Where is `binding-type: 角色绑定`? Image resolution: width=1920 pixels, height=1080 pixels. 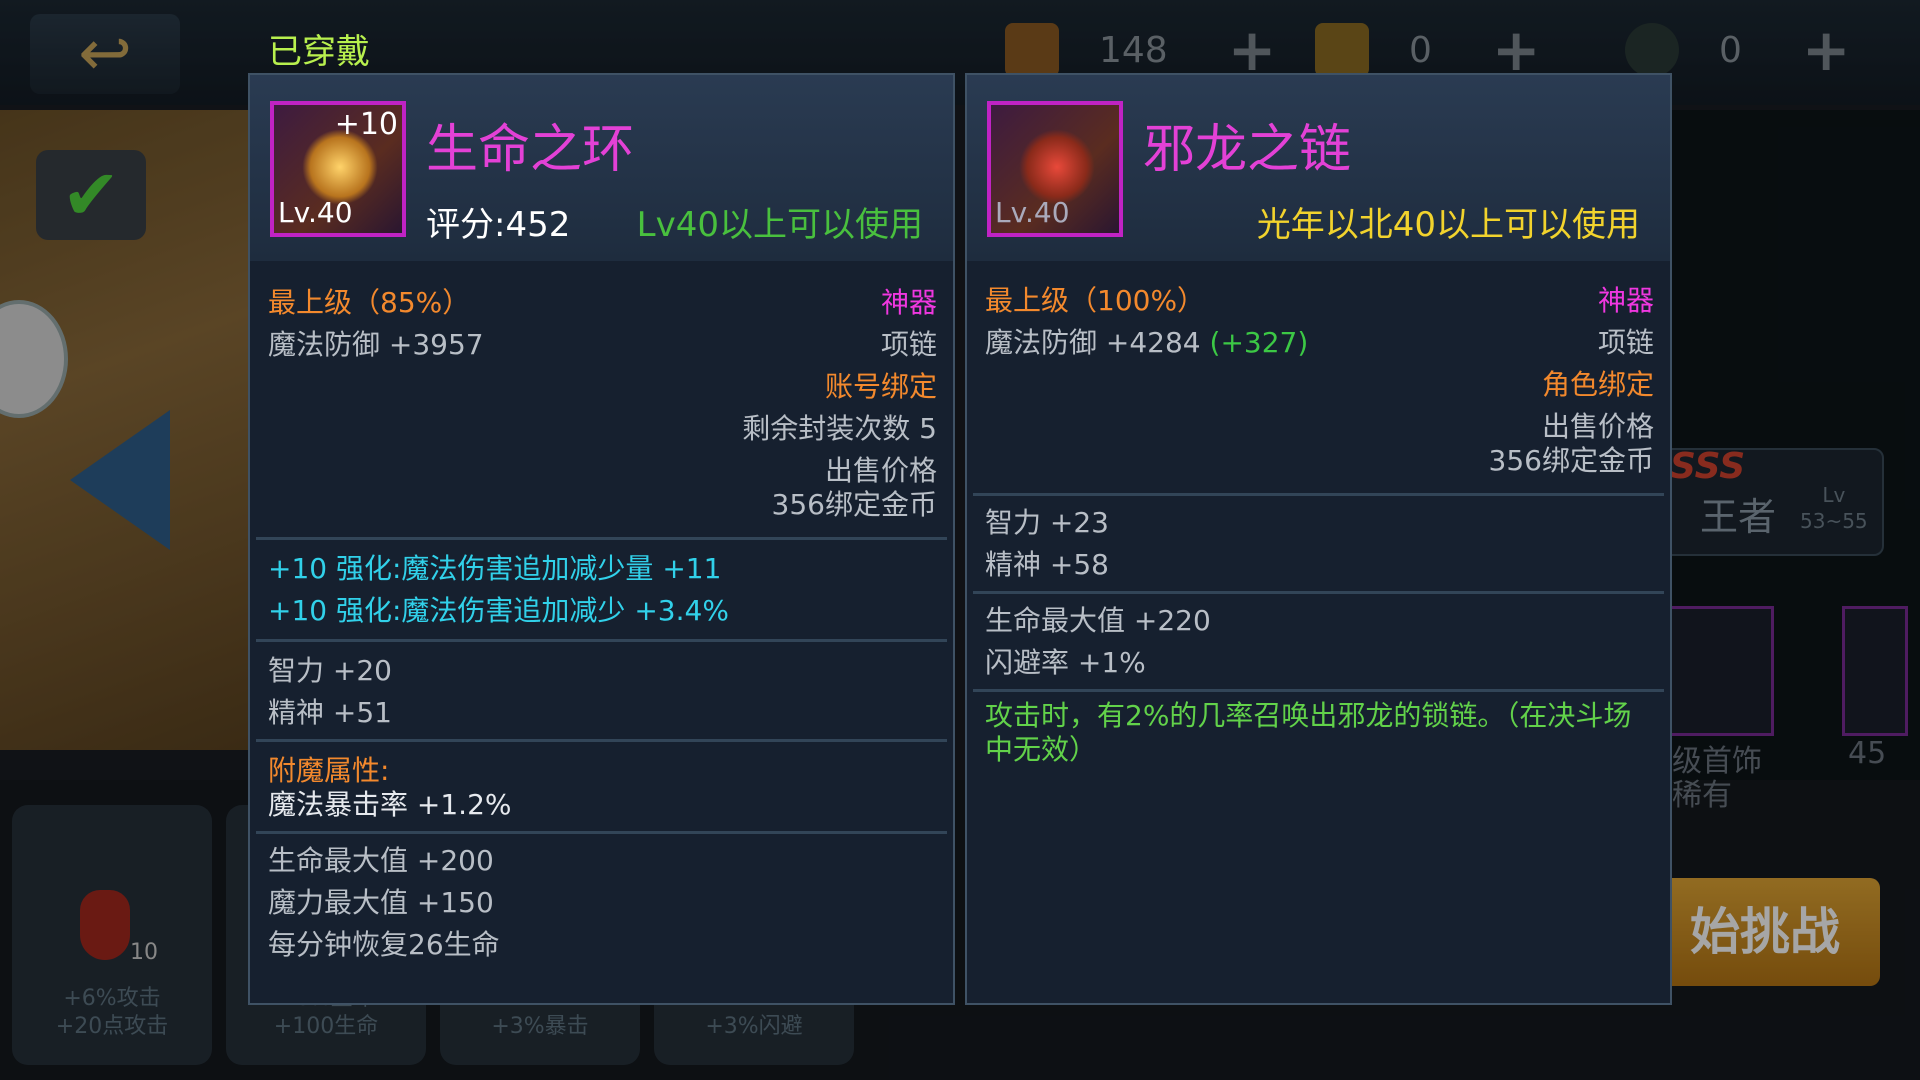
binding-type: 角色绑定 is located at coordinates (1597, 384).